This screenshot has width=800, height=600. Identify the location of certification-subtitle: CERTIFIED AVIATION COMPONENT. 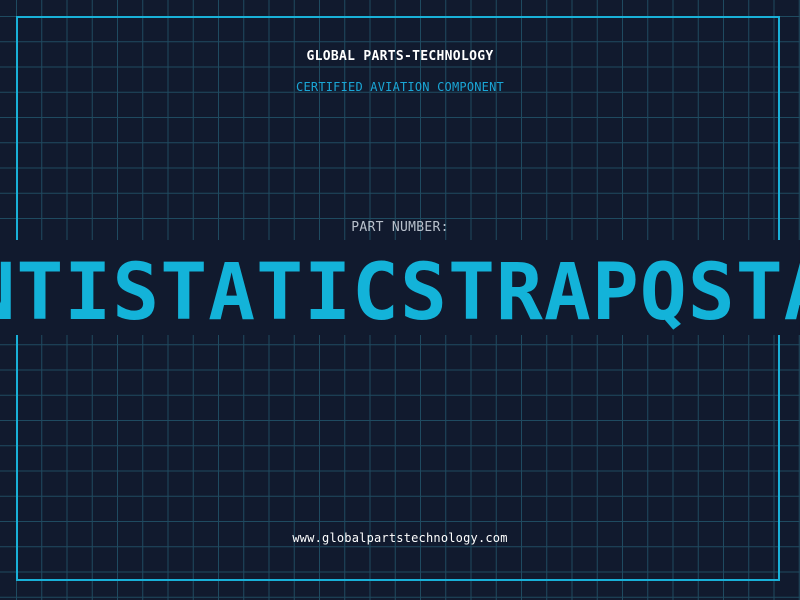
(400, 87).